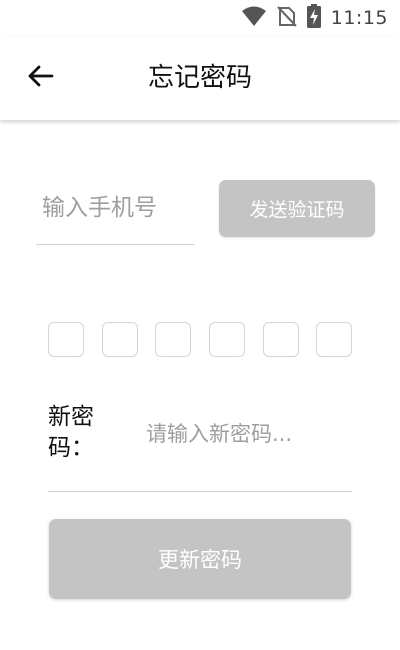 The width and height of the screenshot is (400, 650). Describe the element at coordinates (246, 434) in the screenshot. I see `new-password-input` at that location.